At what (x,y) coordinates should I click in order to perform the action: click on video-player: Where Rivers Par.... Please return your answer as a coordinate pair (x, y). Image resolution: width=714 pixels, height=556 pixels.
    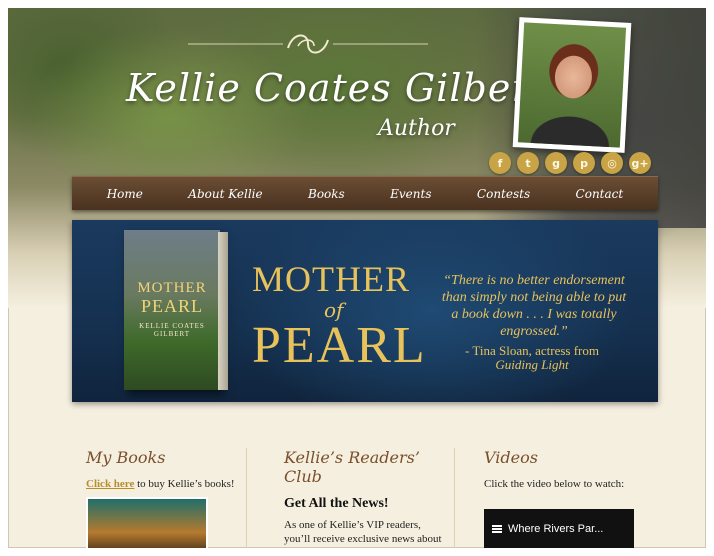
    Looking at the image, I should click on (559, 528).